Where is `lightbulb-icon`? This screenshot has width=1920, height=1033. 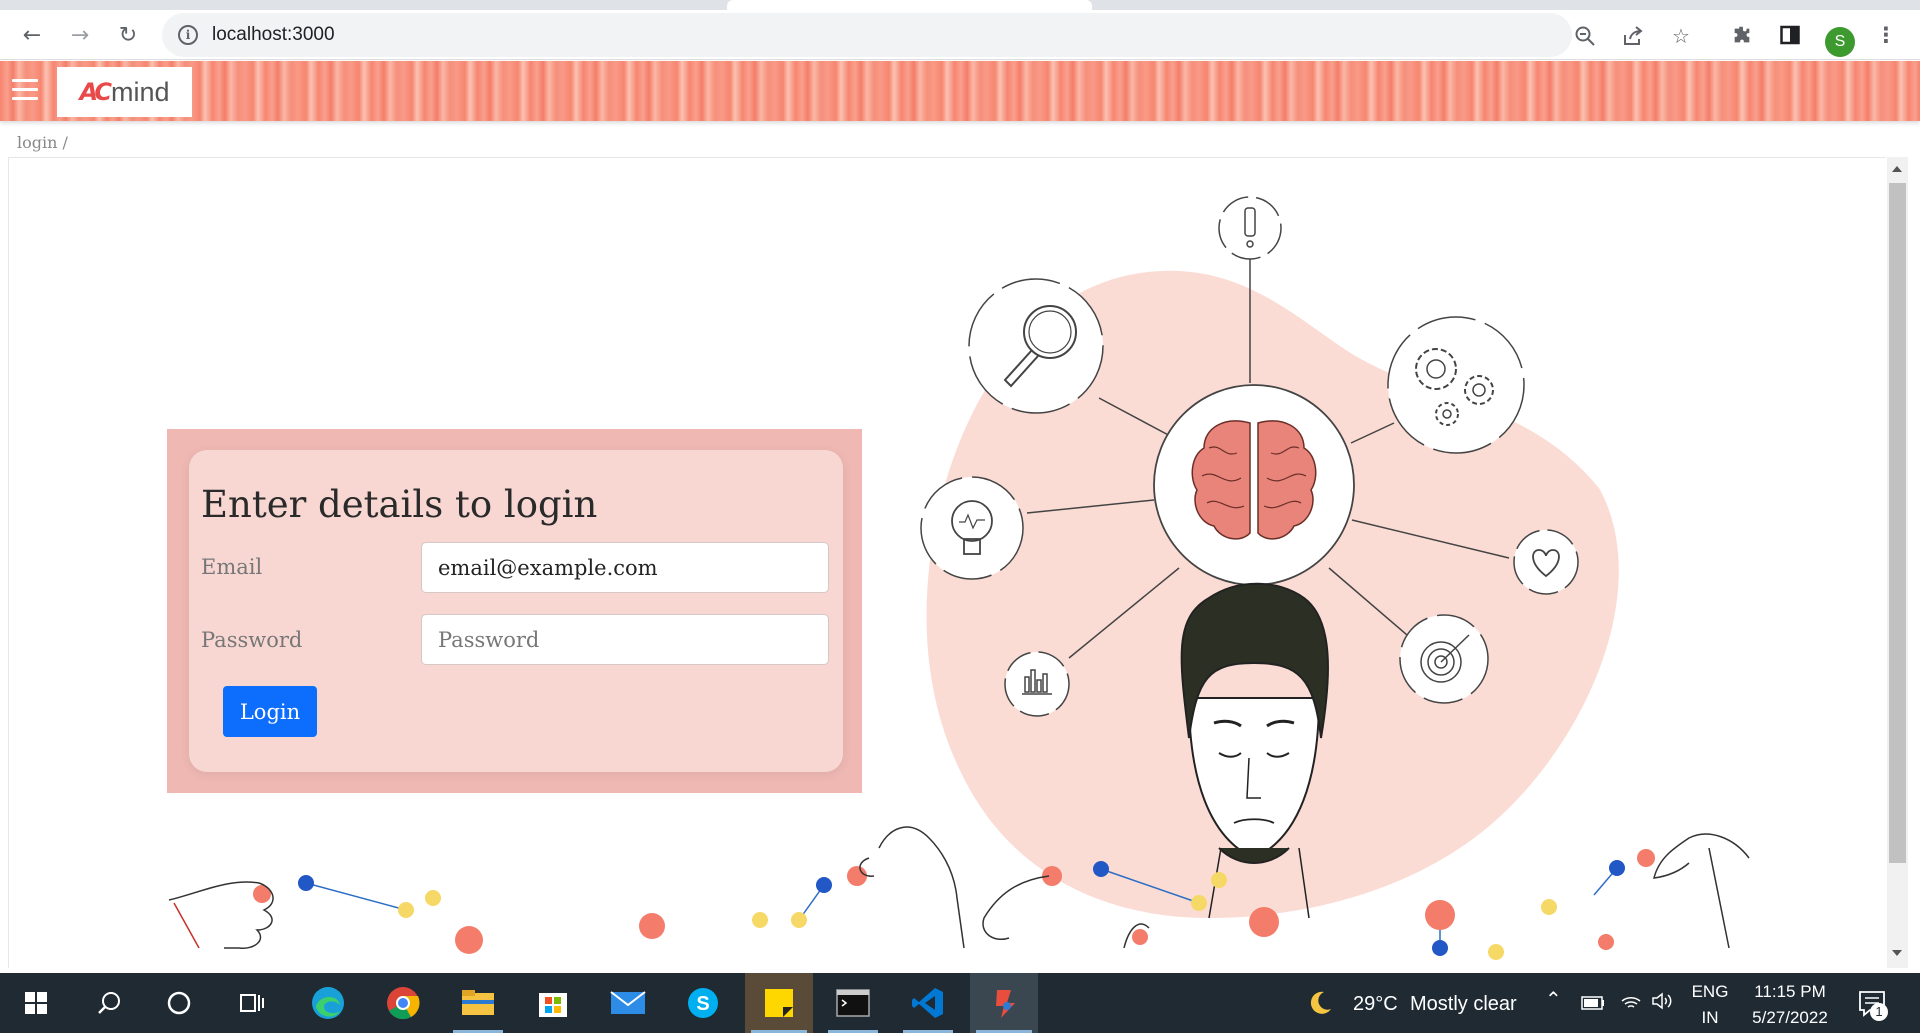
lightbulb-icon is located at coordinates (972, 528).